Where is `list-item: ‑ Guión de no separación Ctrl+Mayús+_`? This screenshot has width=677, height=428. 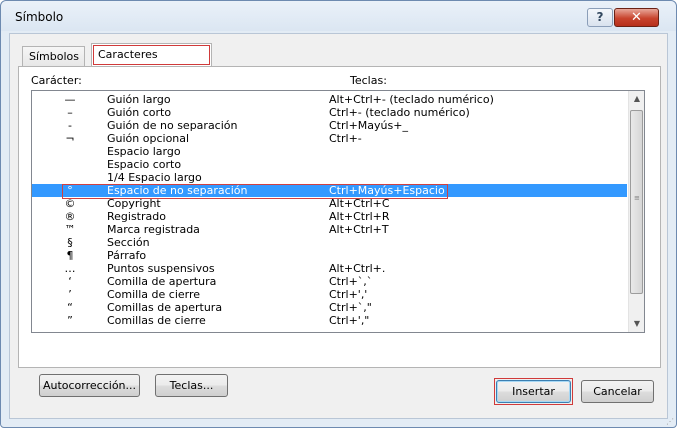
list-item: ‑ Guión de no separación Ctrl+Mayús+_ is located at coordinates (329, 125).